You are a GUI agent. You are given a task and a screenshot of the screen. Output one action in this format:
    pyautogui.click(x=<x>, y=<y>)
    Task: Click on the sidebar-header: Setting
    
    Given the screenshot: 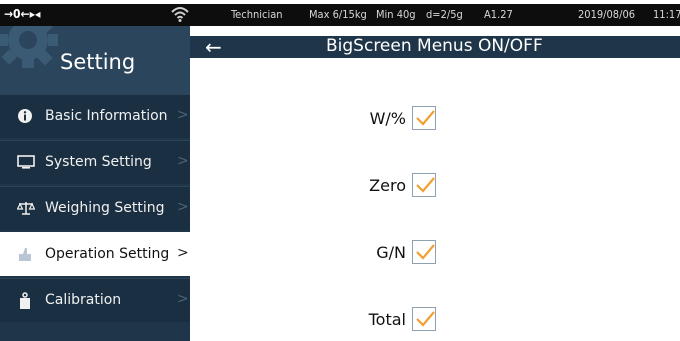 What is the action you would take?
    pyautogui.click(x=95, y=60)
    